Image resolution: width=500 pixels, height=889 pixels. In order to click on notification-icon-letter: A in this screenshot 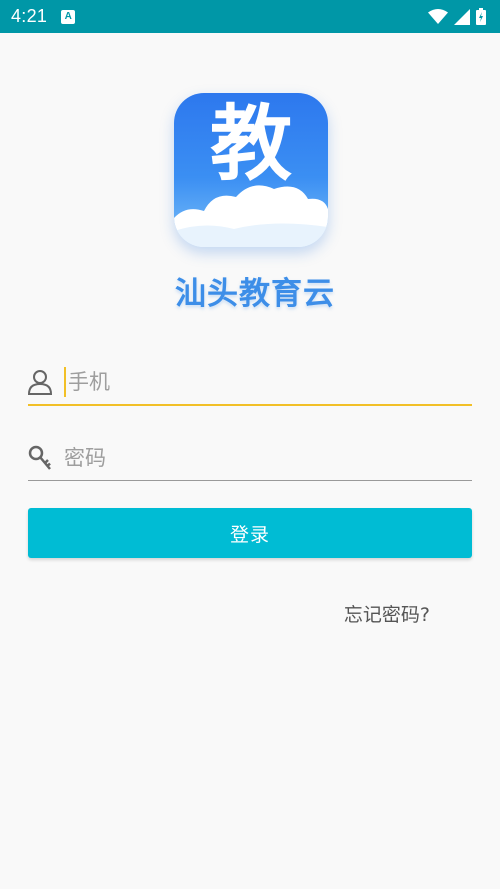, I will do `click(68, 16)`.